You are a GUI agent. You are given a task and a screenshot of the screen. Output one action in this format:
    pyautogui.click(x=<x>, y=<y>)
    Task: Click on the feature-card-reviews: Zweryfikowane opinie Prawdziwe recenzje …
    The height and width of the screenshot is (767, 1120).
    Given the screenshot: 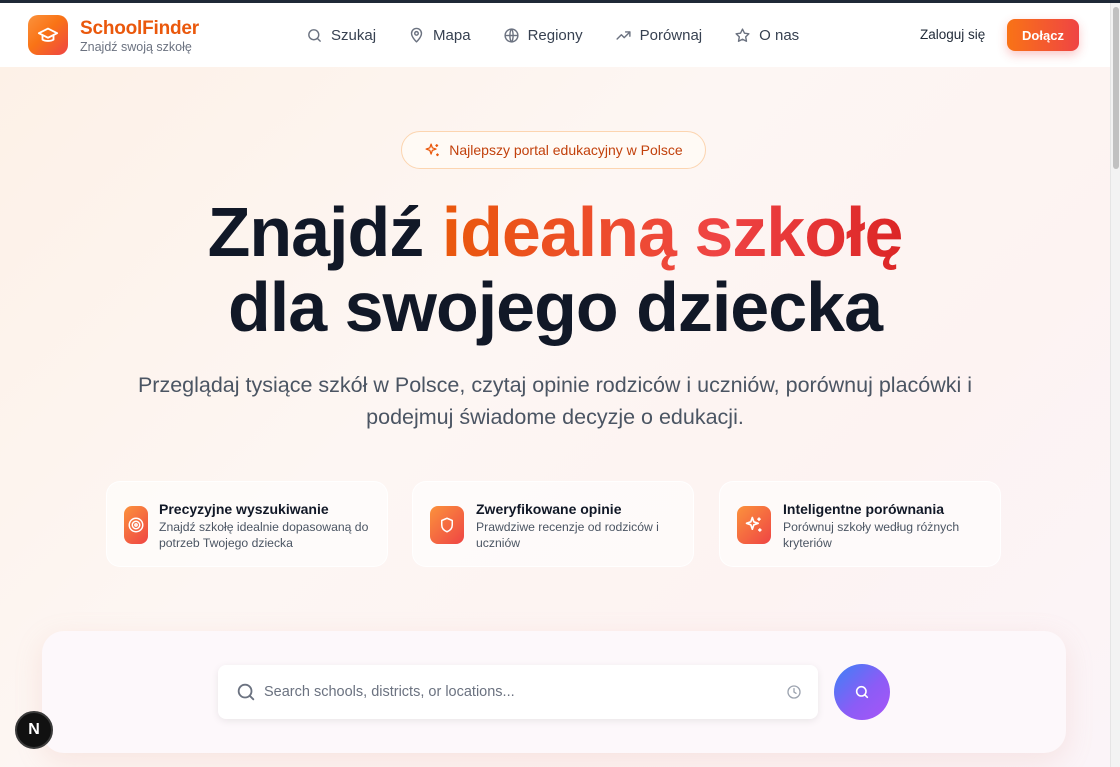 What is the action you would take?
    pyautogui.click(x=553, y=524)
    